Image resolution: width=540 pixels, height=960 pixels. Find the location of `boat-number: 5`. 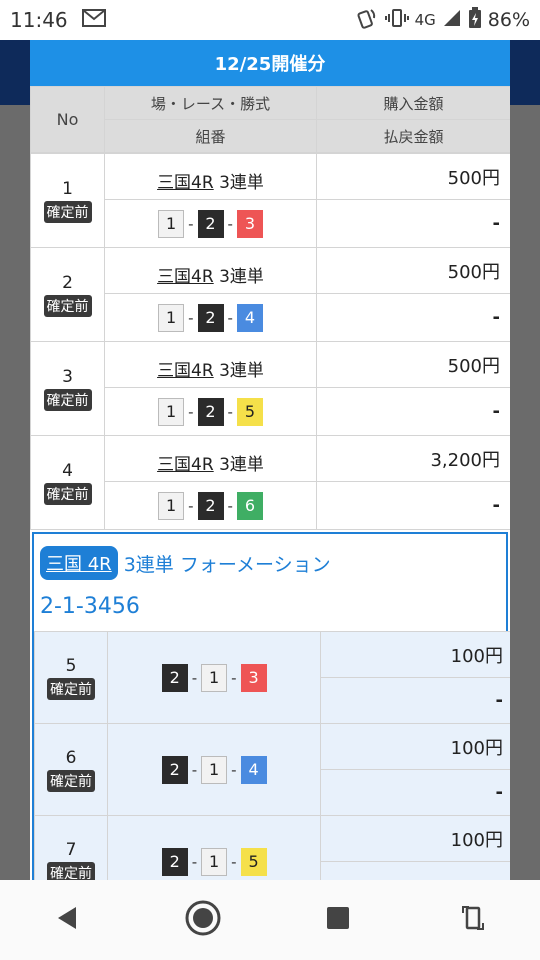

boat-number: 5 is located at coordinates (253, 861).